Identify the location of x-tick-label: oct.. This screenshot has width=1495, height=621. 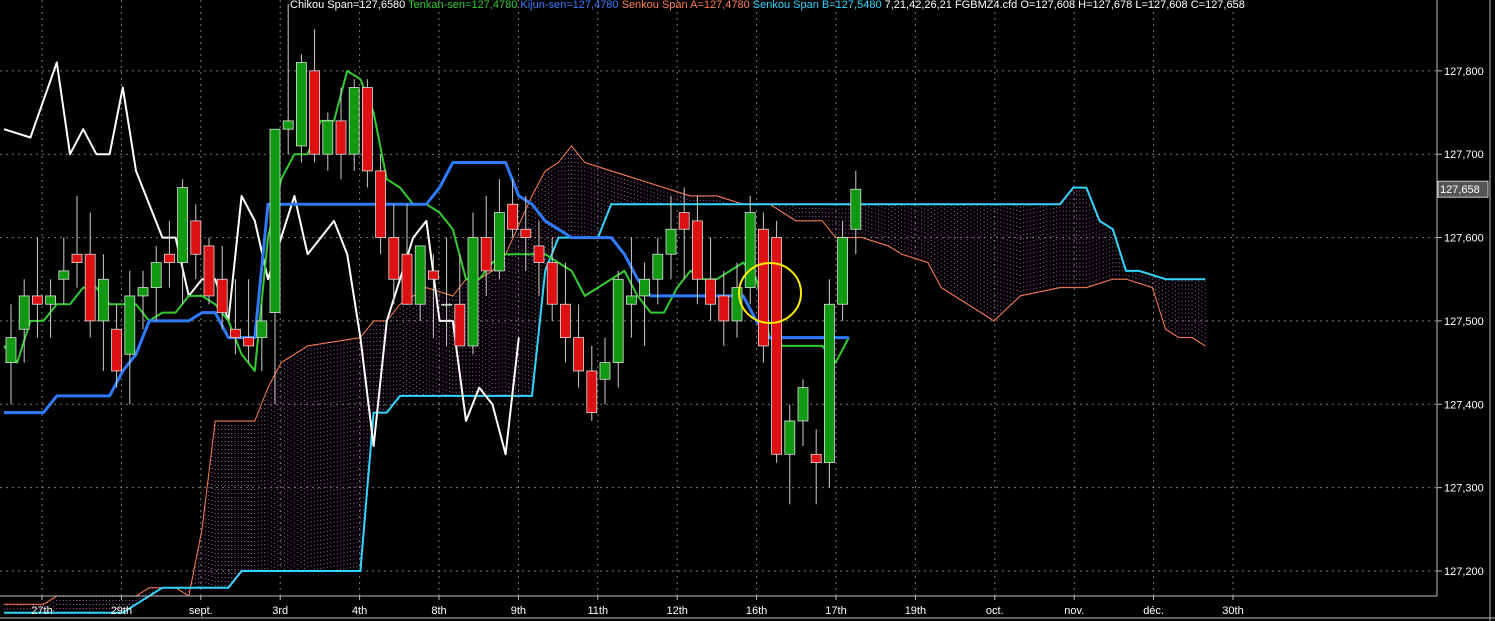
(995, 611).